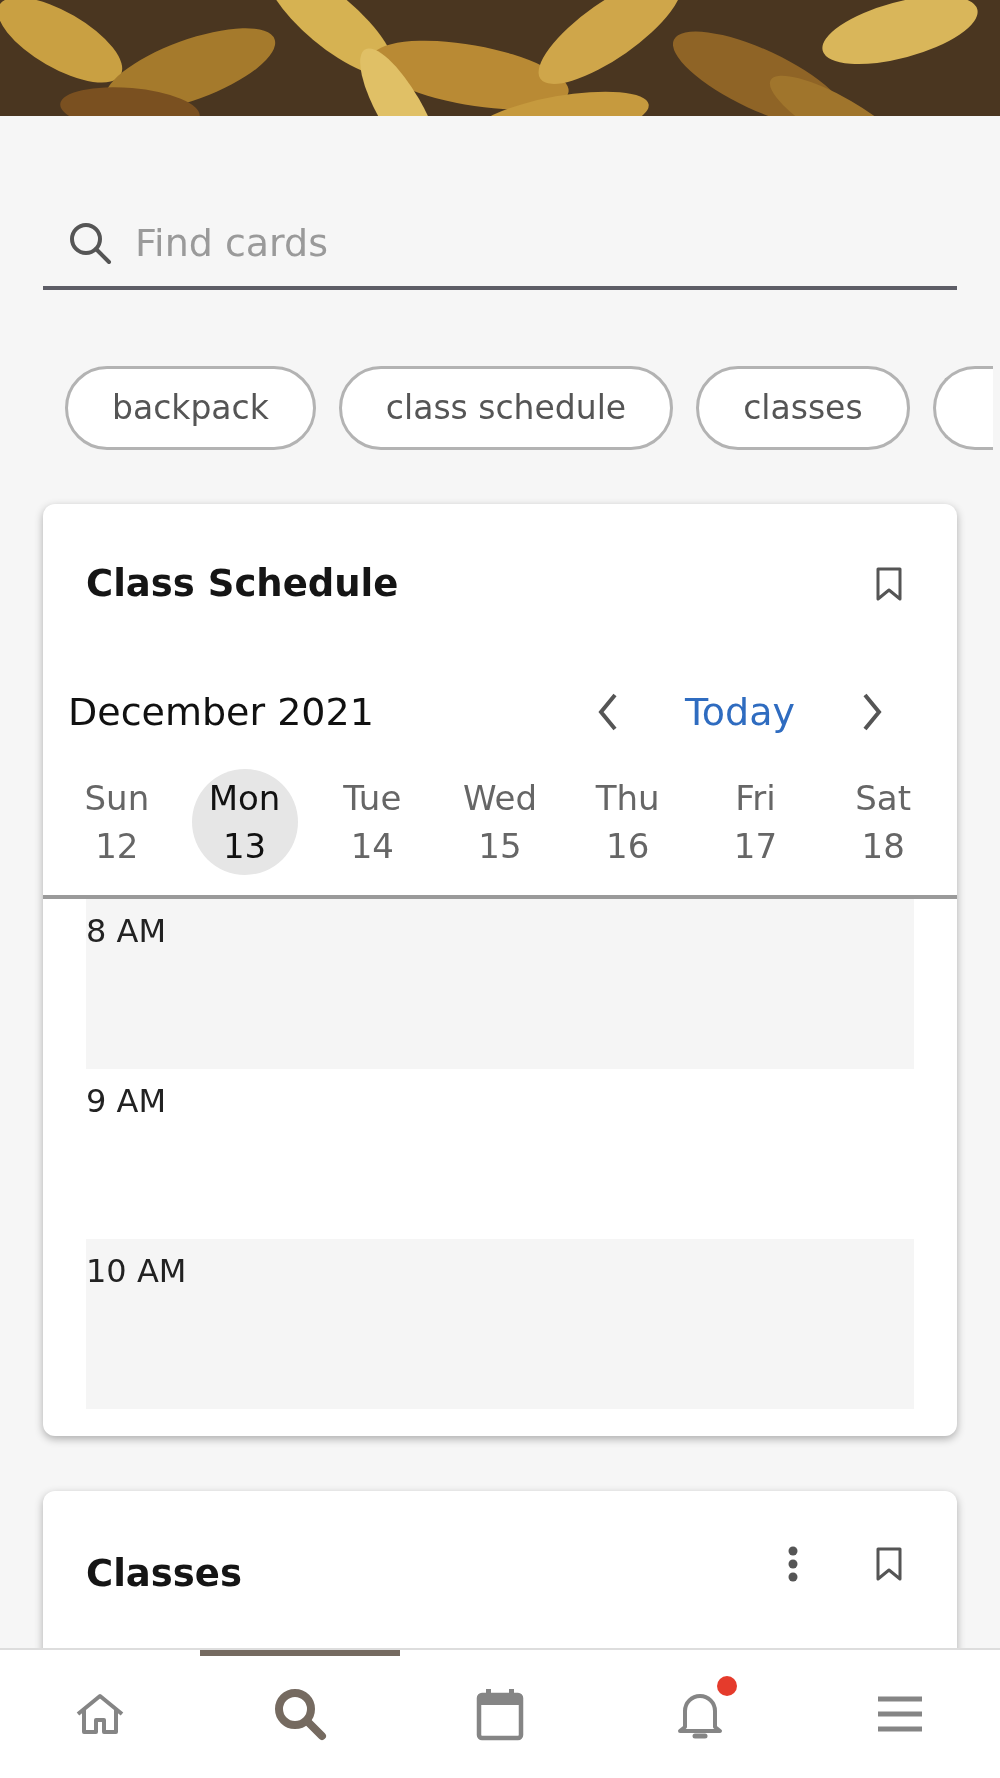 The height and width of the screenshot is (1778, 1000). What do you see at coordinates (803, 408) in the screenshot?
I see `chip: classes` at bounding box center [803, 408].